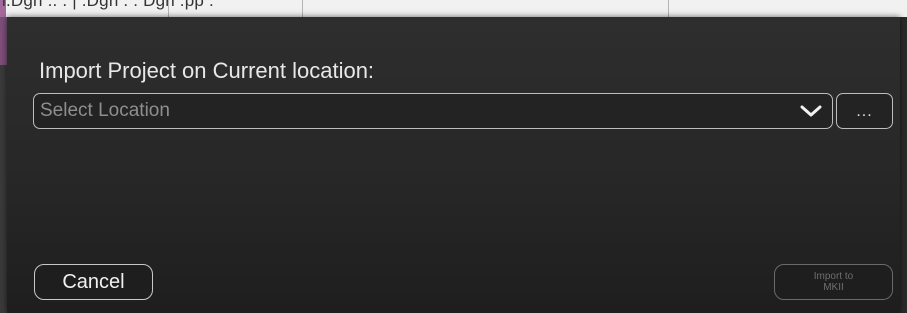 The height and width of the screenshot is (313, 907). Describe the element at coordinates (105, 110) in the screenshot. I see `location-select-placeholder: Select Location` at that location.